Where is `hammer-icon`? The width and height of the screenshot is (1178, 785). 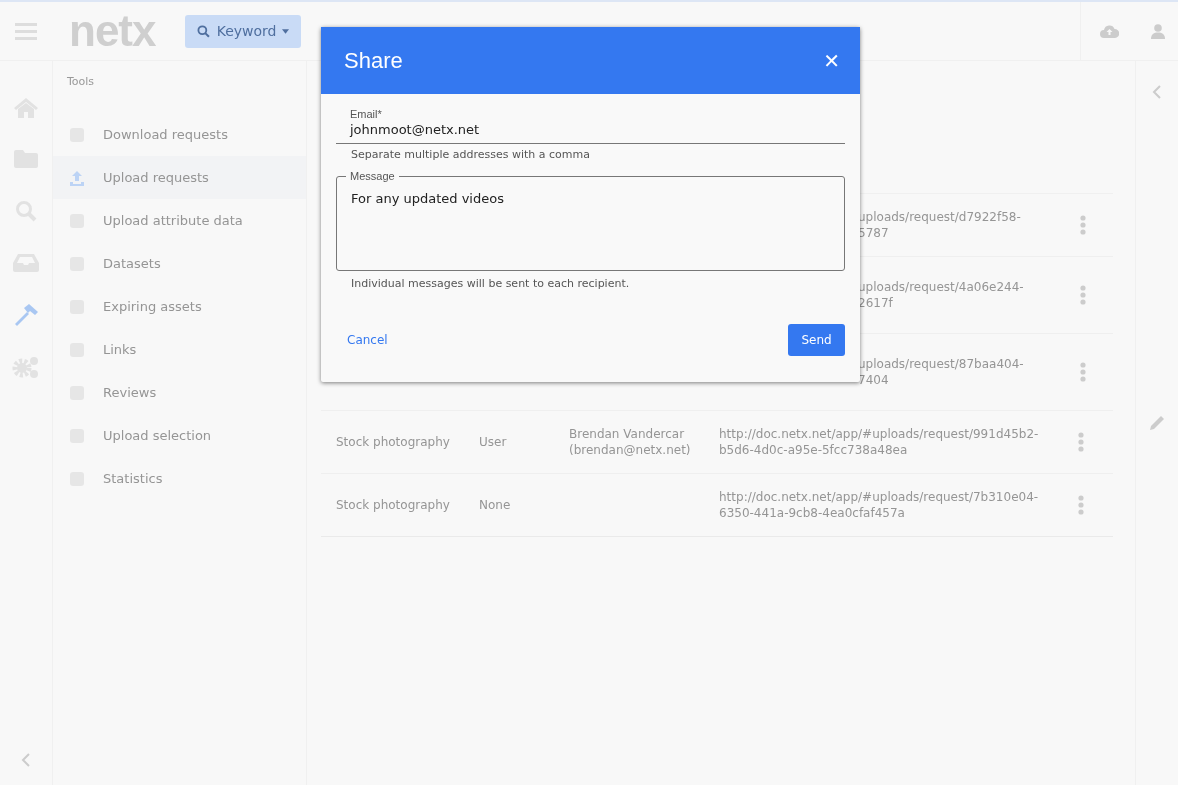
hammer-icon is located at coordinates (26, 315).